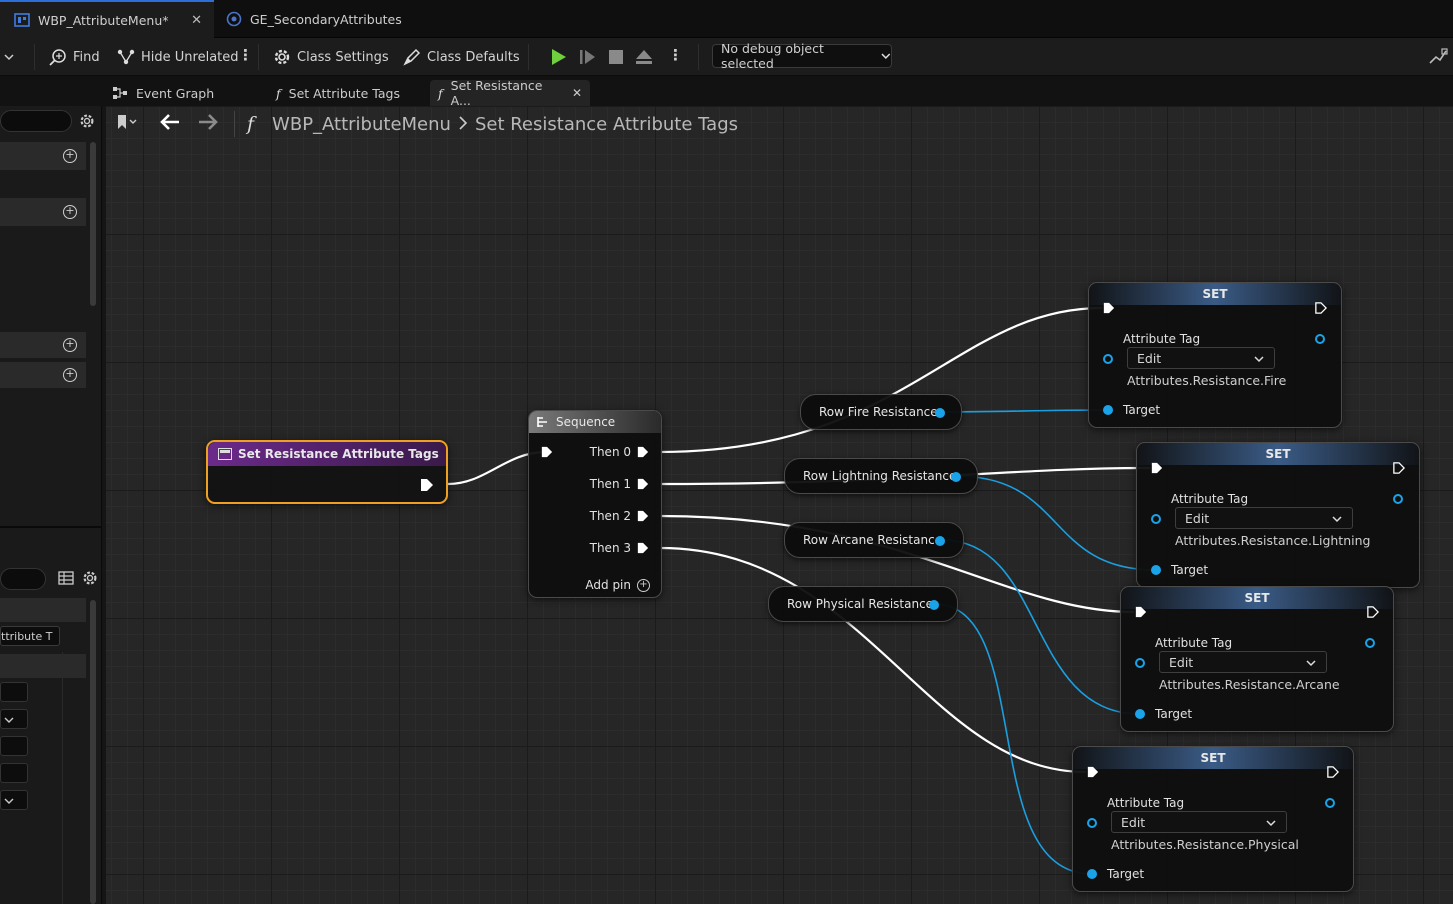 The height and width of the screenshot is (904, 1453). I want to click on function-entry-node: Set Resistance Attribute Tags, so click(327, 472).